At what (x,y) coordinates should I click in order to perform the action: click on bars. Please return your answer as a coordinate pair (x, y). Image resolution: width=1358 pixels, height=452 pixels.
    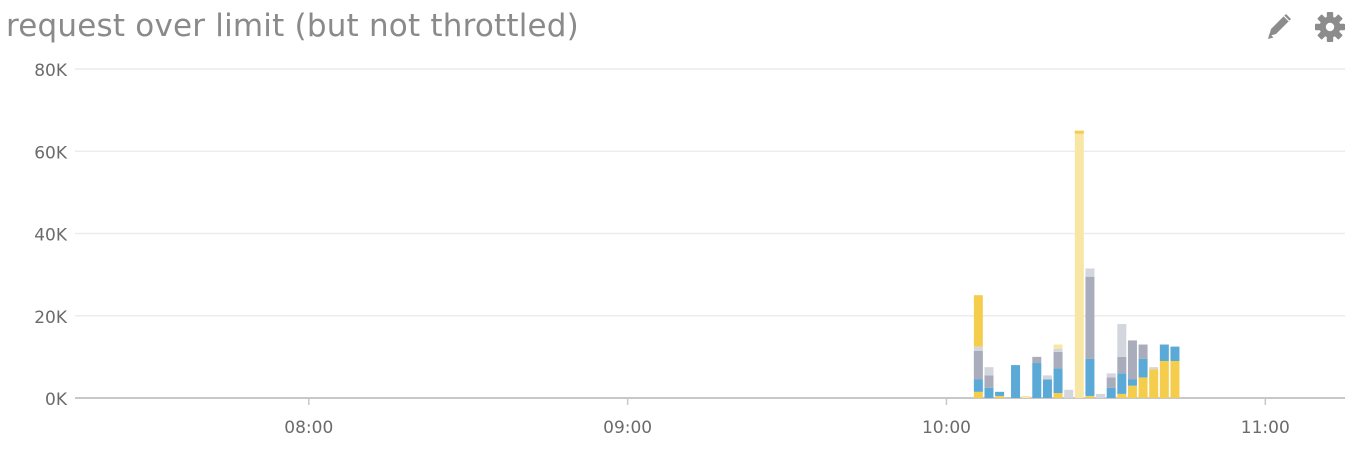
    Looking at the image, I should click on (1076, 264).